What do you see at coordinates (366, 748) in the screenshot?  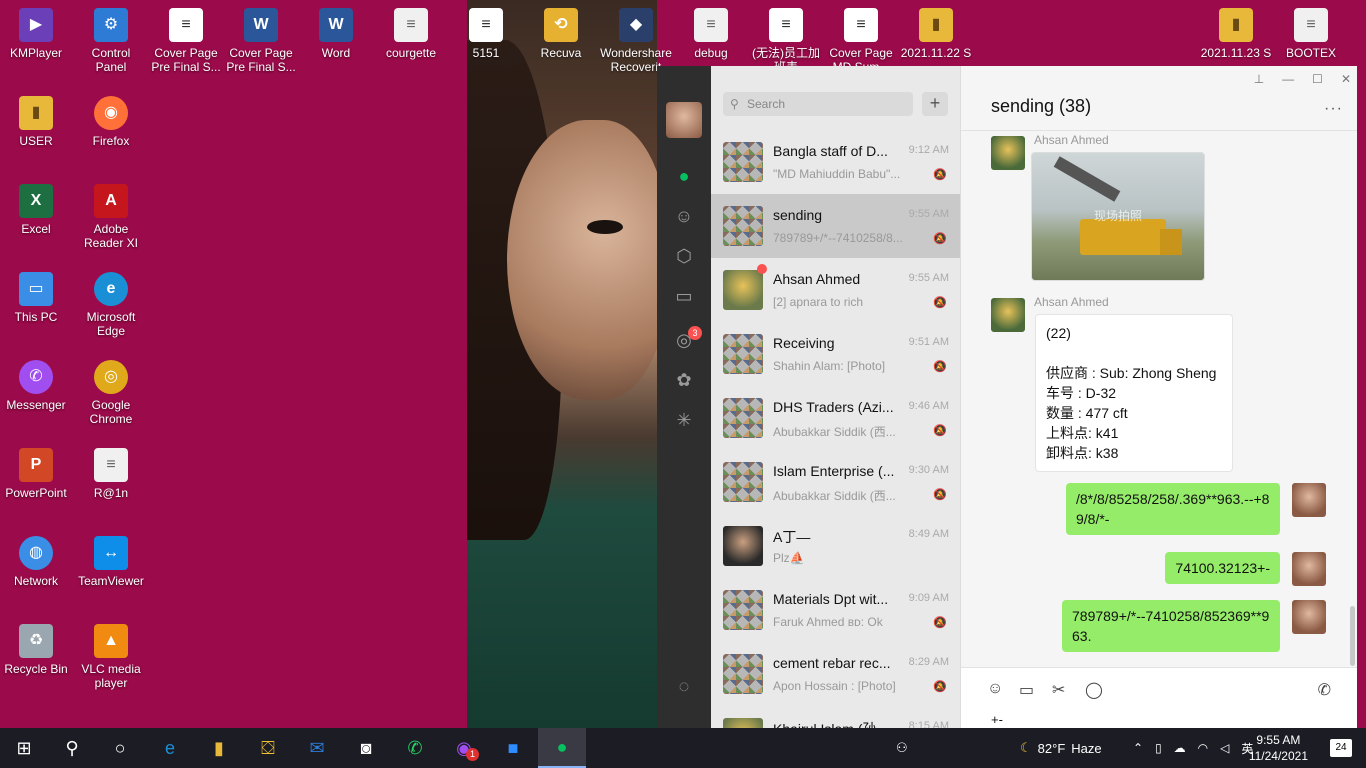 I see `camera-taskbar-button: ◙` at bounding box center [366, 748].